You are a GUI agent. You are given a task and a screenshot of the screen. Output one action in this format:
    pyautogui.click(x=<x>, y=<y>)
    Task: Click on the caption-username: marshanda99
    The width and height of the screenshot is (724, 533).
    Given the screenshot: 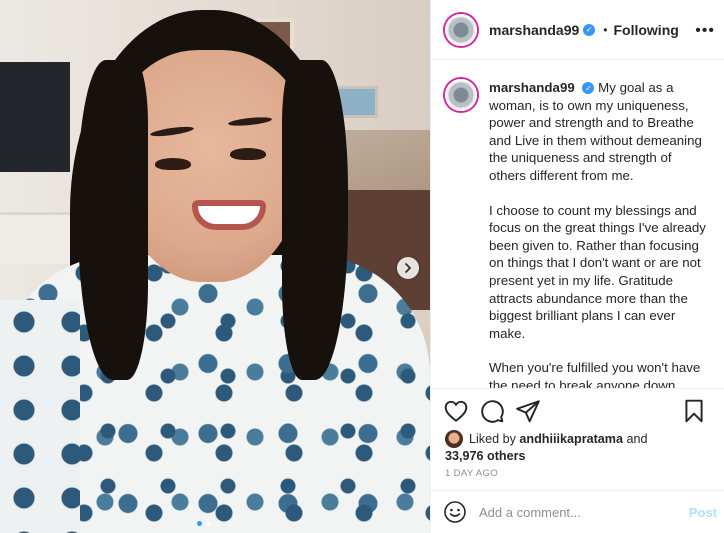 What is the action you would take?
    pyautogui.click(x=532, y=87)
    